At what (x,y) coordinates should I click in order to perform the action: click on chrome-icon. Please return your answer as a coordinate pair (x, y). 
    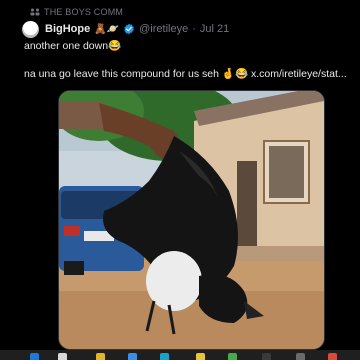
    Looking at the image, I should click on (232, 356).